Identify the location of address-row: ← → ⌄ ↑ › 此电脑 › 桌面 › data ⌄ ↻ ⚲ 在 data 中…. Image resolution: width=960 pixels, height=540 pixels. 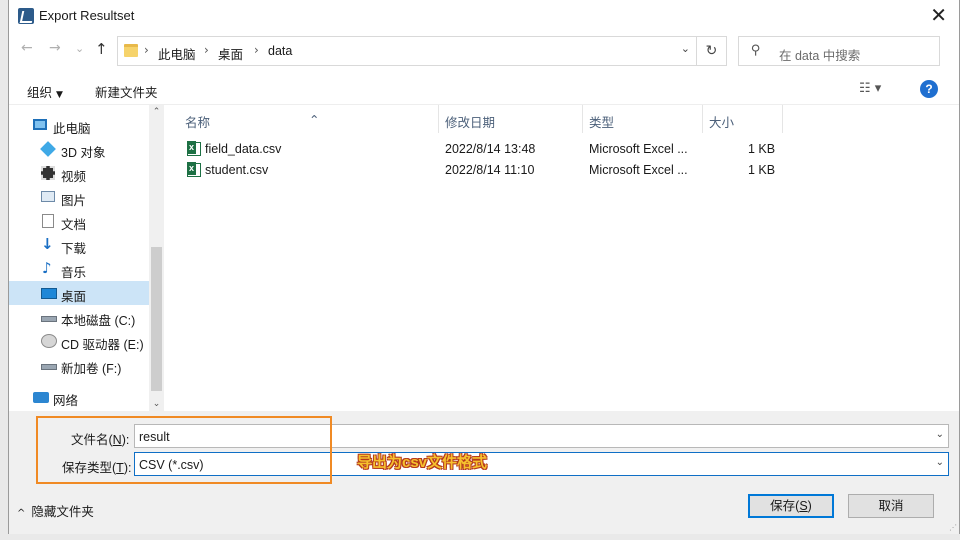
(484, 51).